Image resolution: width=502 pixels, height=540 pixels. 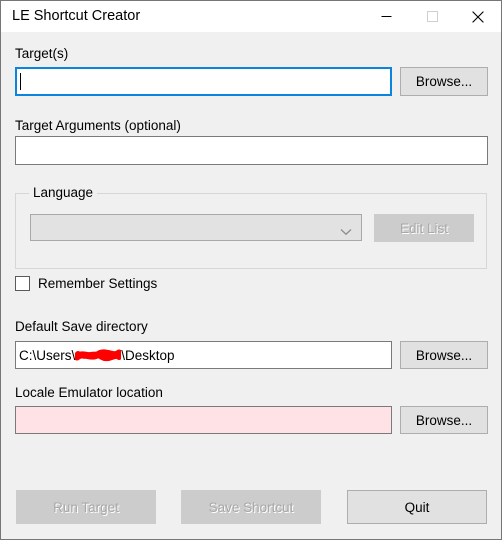 I want to click on text-caret, so click(x=20, y=81).